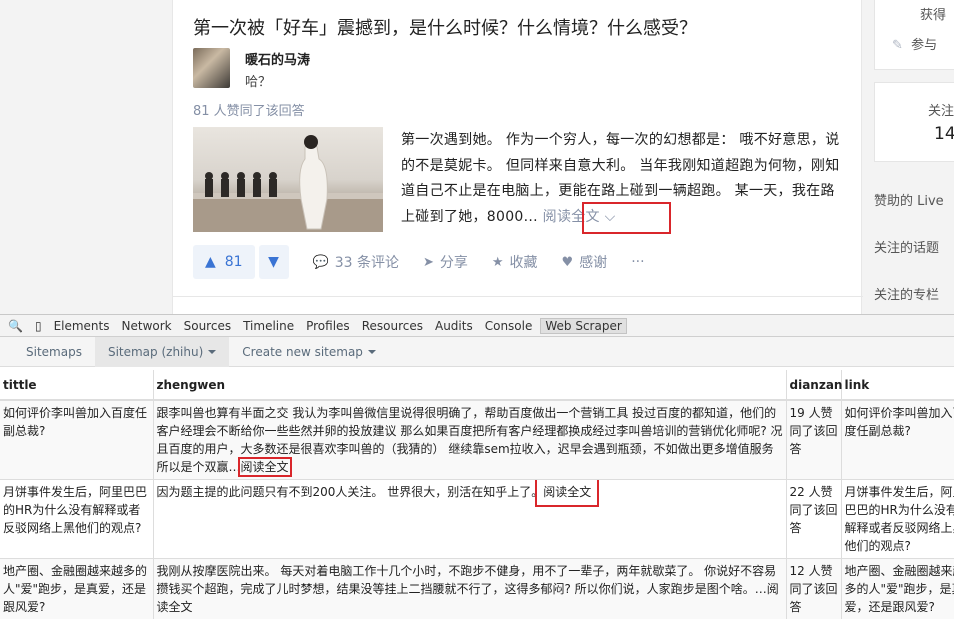 The height and width of the screenshot is (619, 954). I want to click on cell-tittle: 月饼事件发生后，阿里巴巴的HR为什么没有解释或者反驳网络上黑他们的观点?, so click(76, 519).